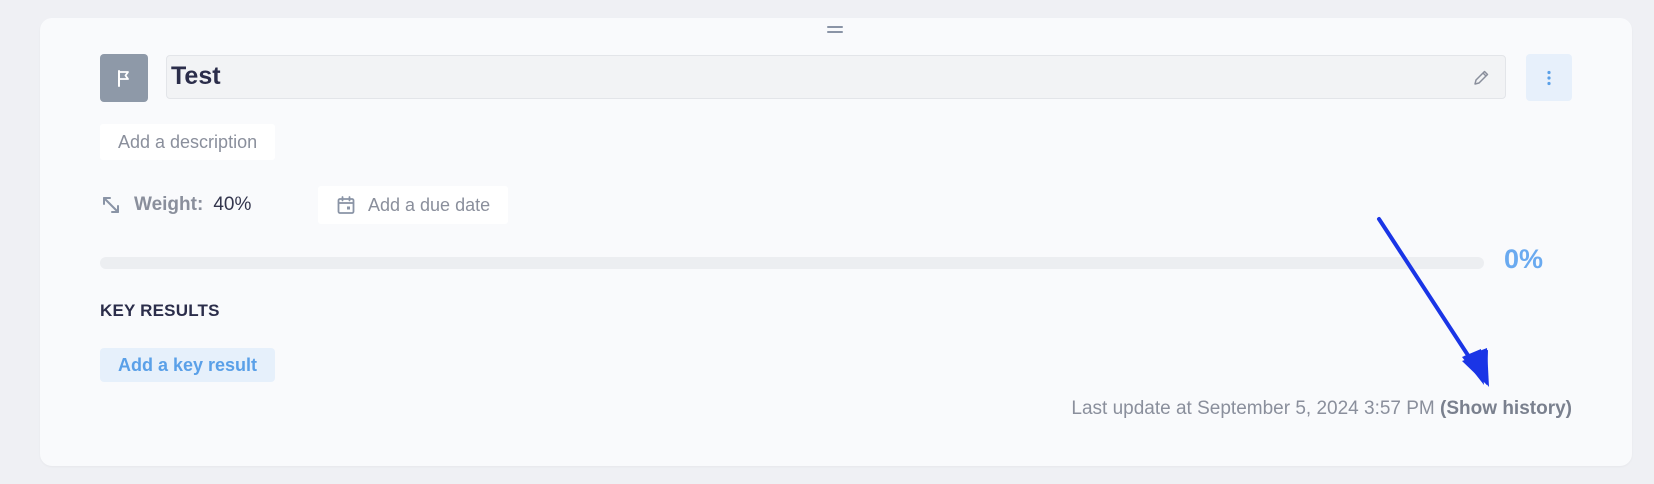 This screenshot has width=1654, height=484. What do you see at coordinates (196, 76) in the screenshot?
I see `objective-title: Test` at bounding box center [196, 76].